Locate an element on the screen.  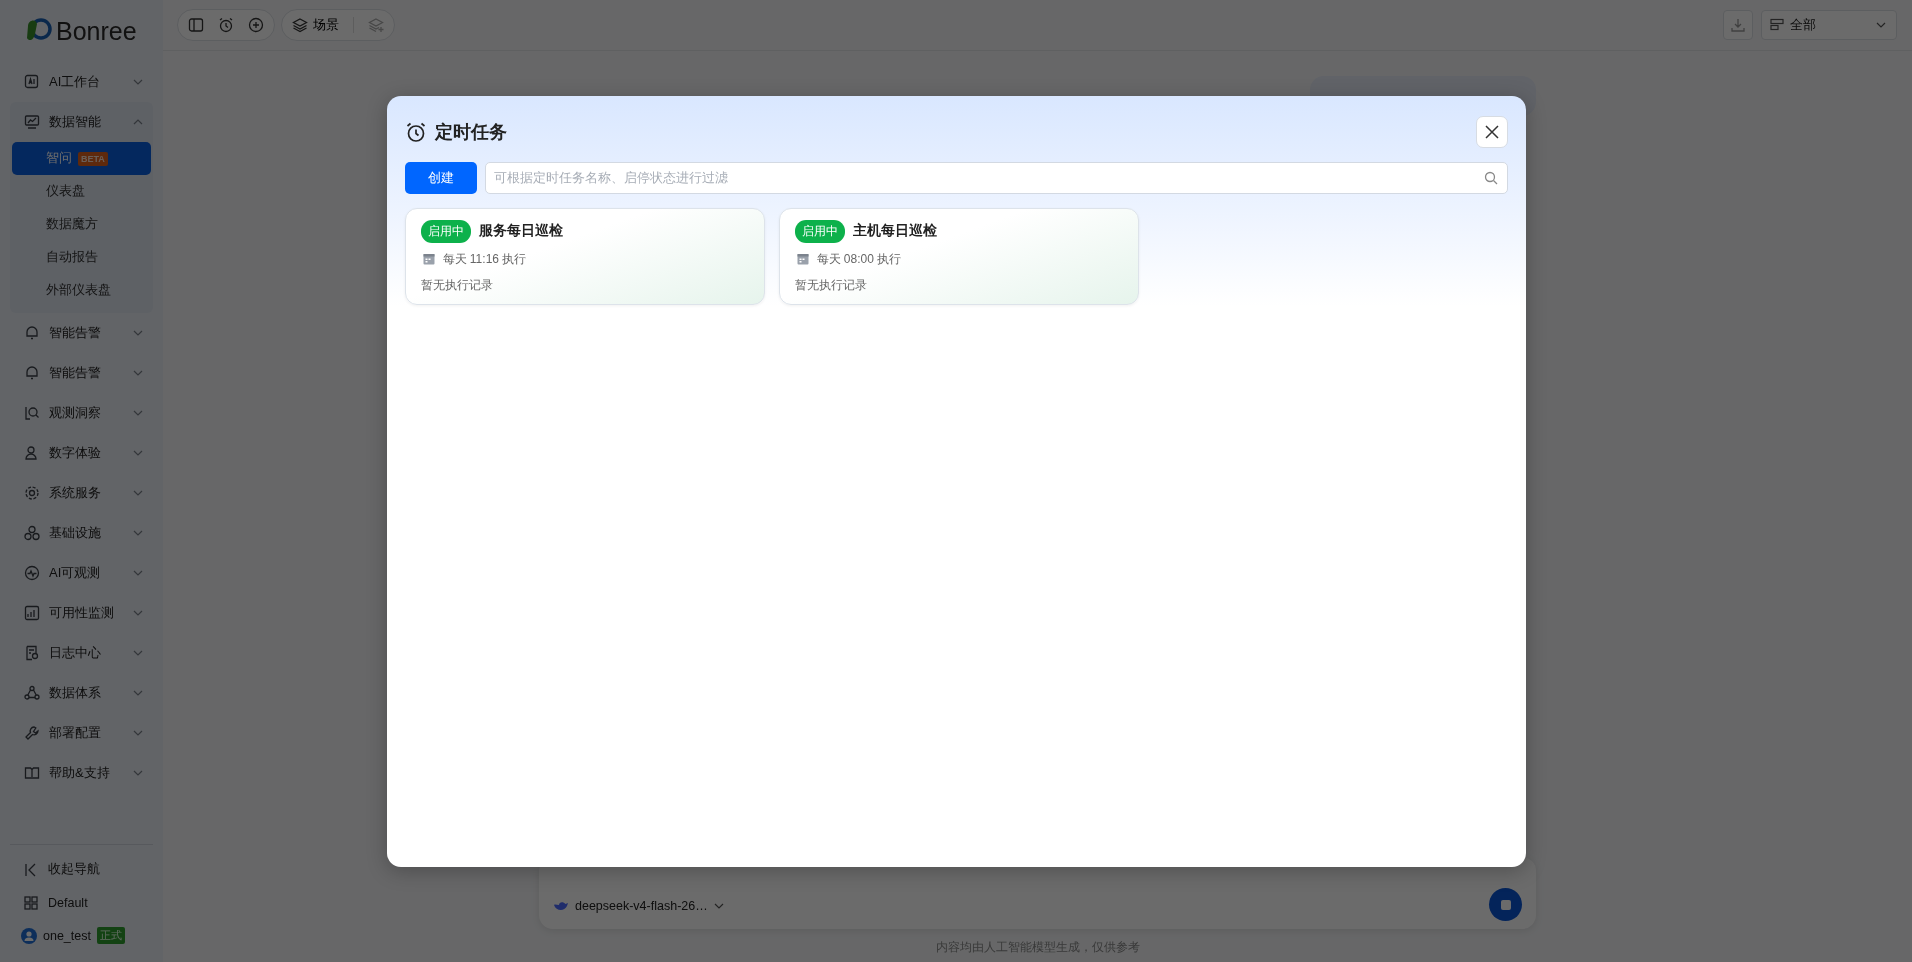
nav-item: 可用性监测 is located at coordinates (81, 613).